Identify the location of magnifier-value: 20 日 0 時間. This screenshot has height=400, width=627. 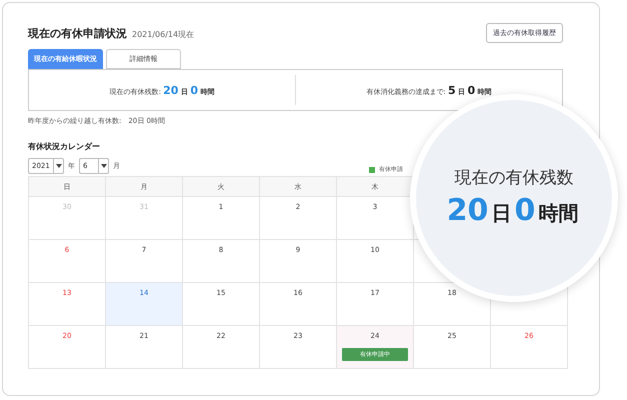
(513, 210).